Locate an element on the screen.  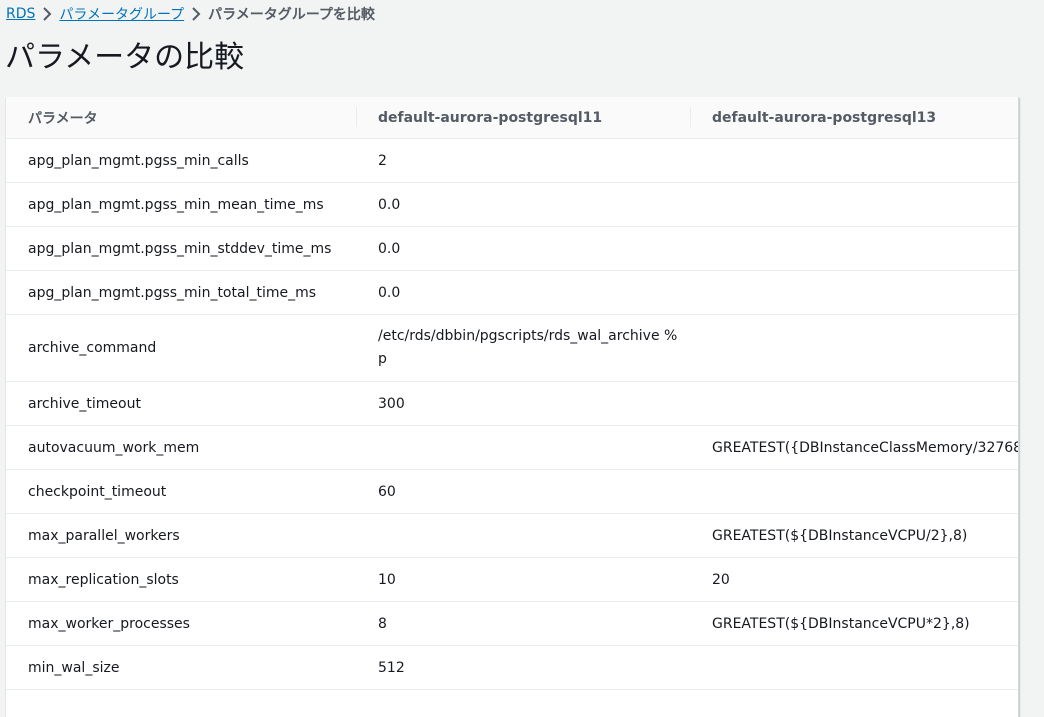
breadcrumb-link-rds: RDS is located at coordinates (20, 14).